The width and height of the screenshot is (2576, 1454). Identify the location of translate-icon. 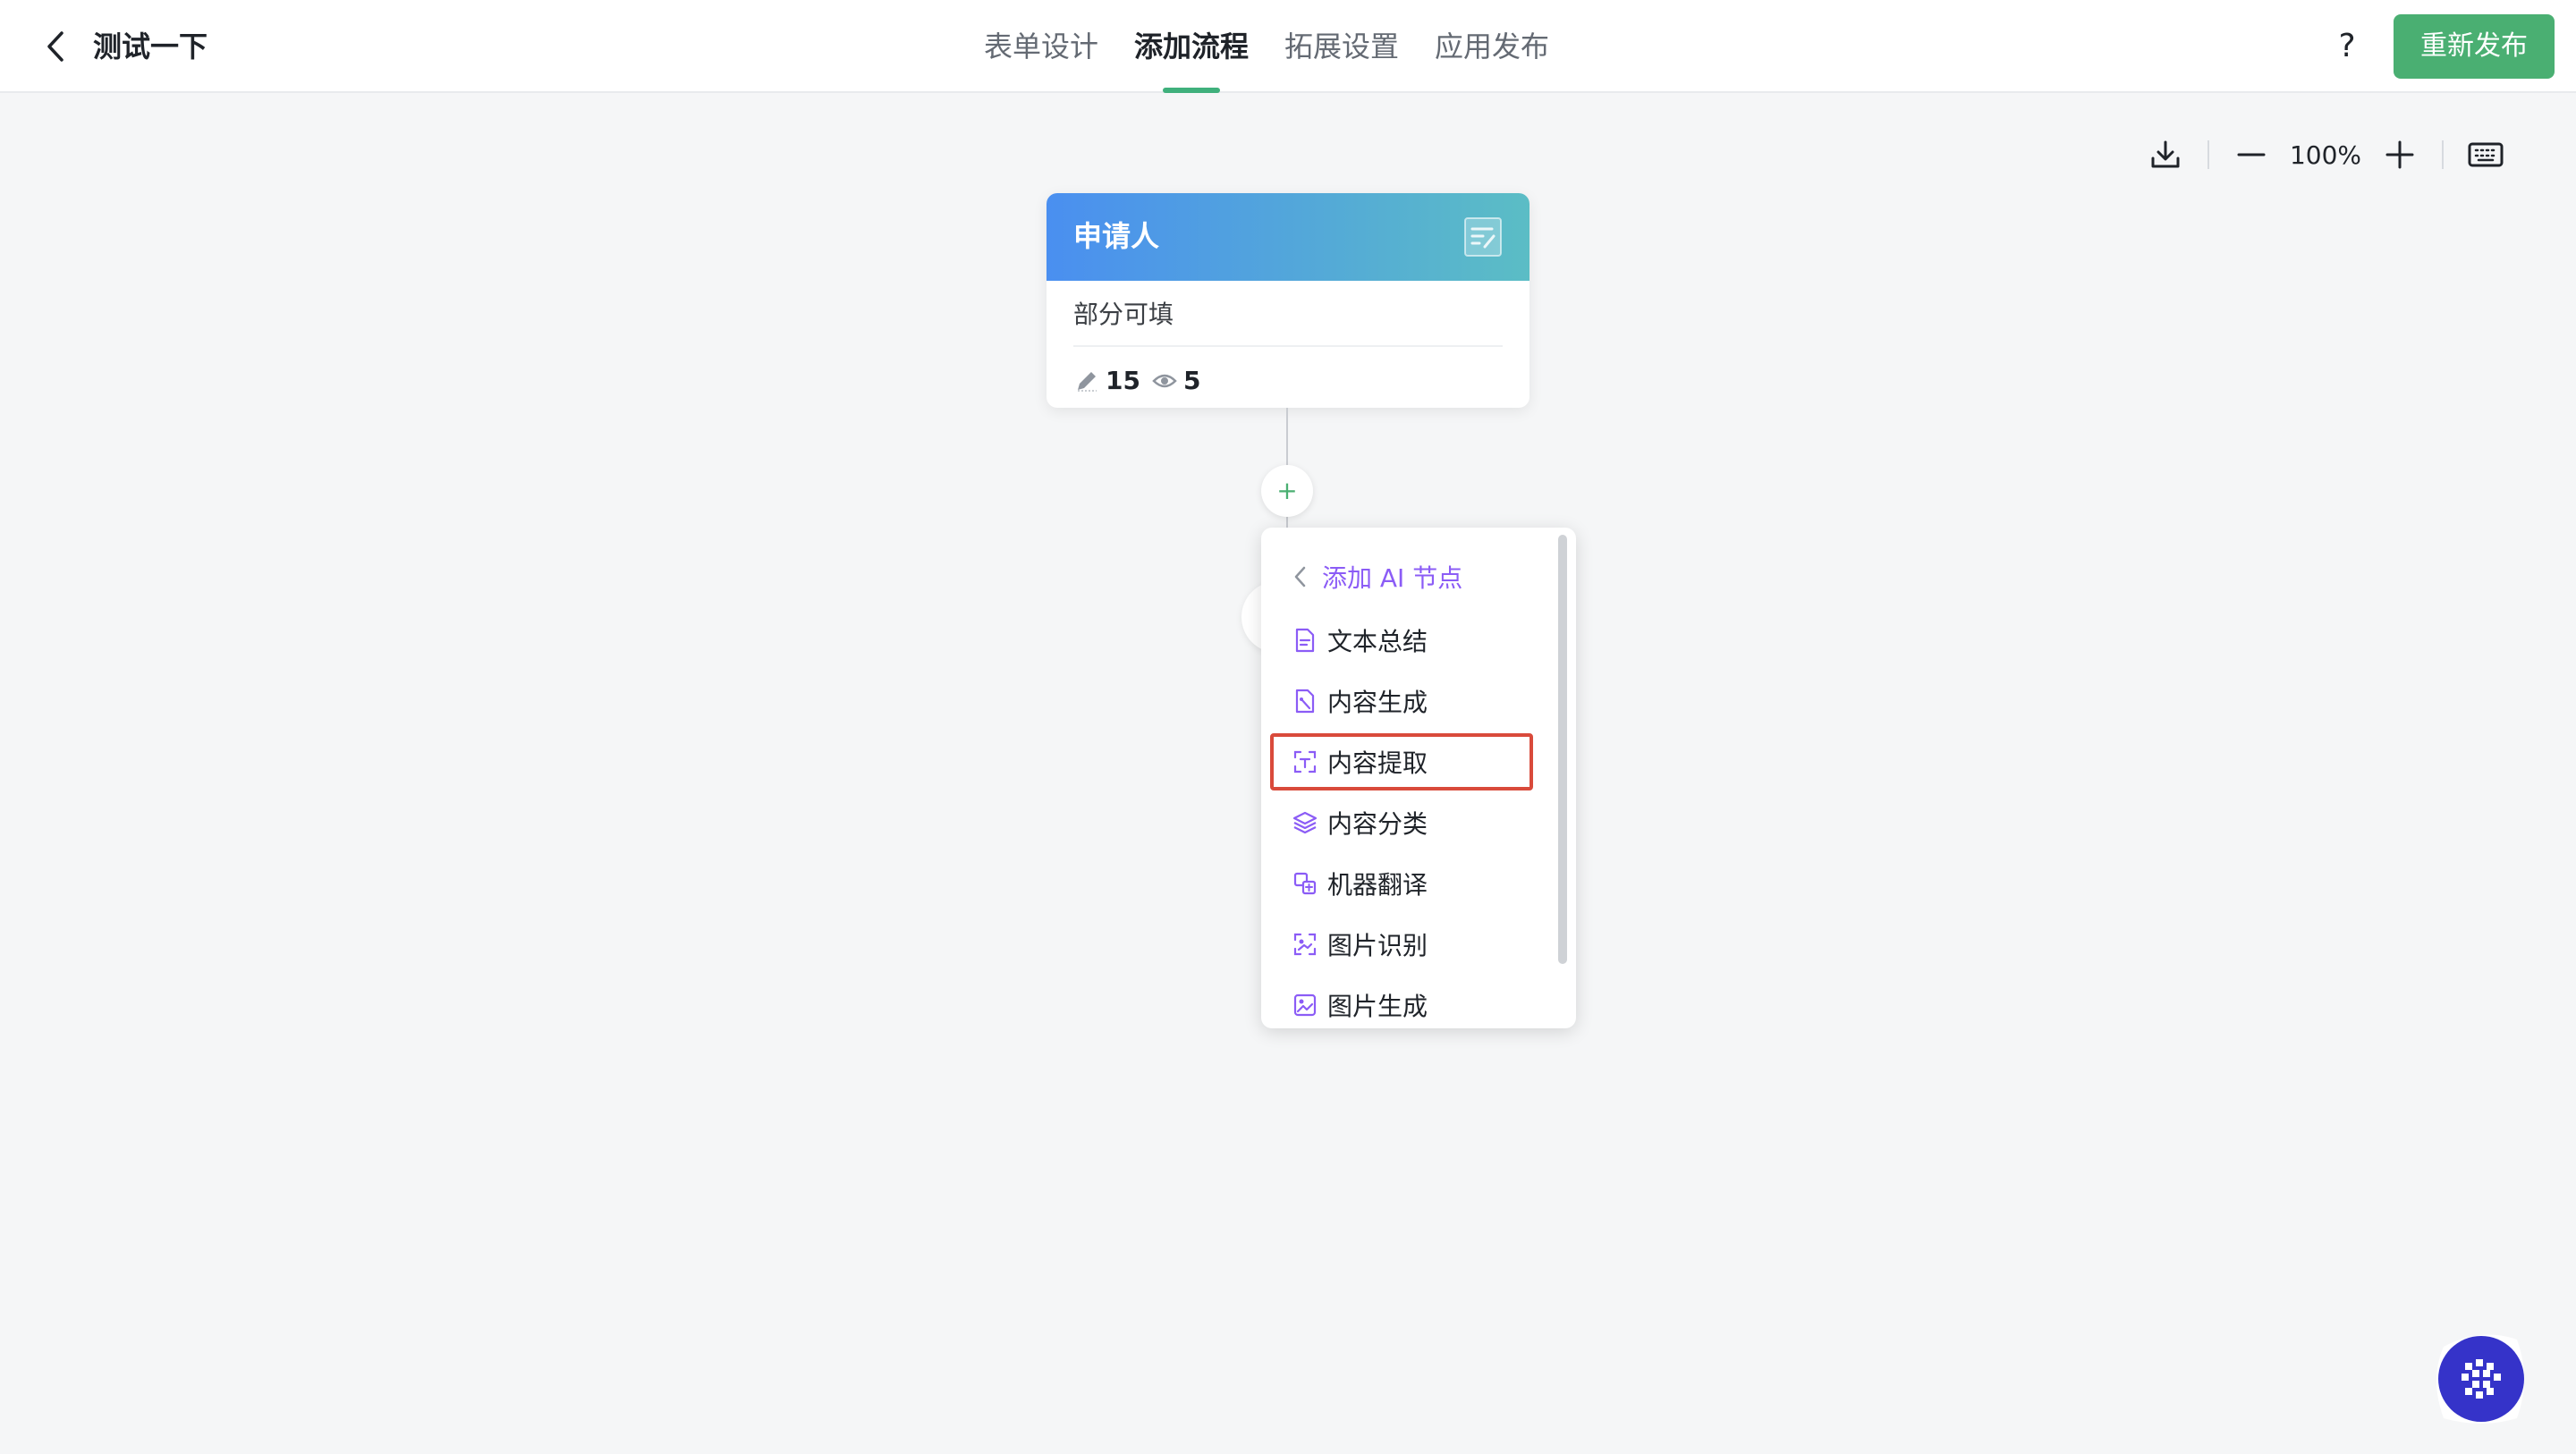
(1305, 884).